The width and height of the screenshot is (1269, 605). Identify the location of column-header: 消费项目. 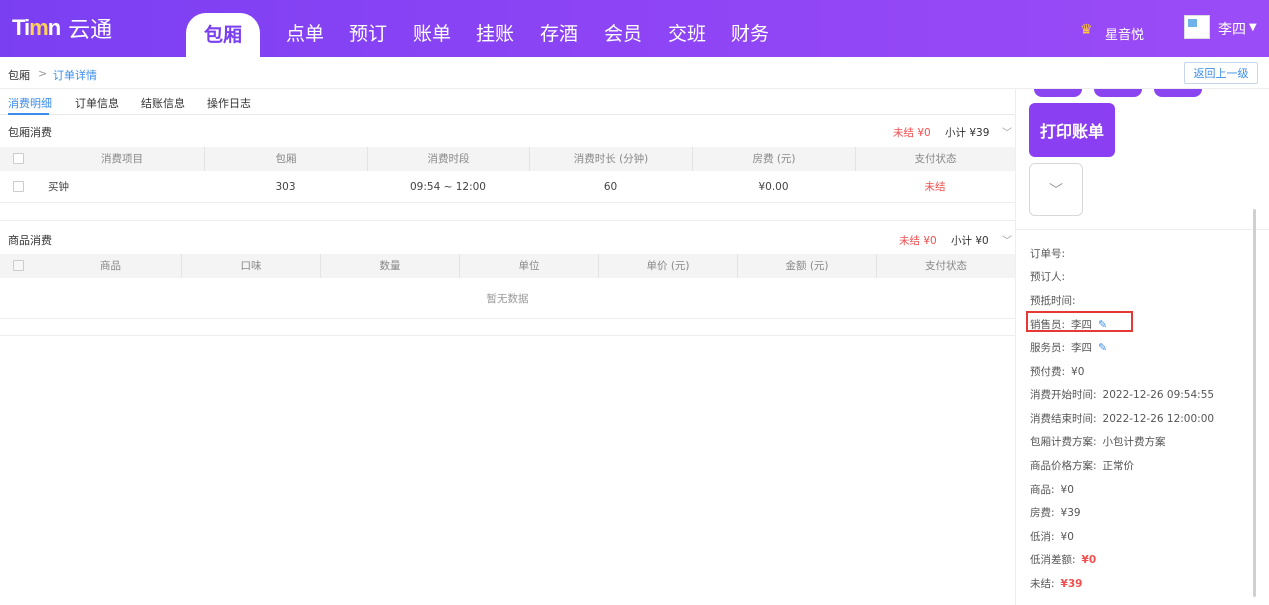
(122, 159).